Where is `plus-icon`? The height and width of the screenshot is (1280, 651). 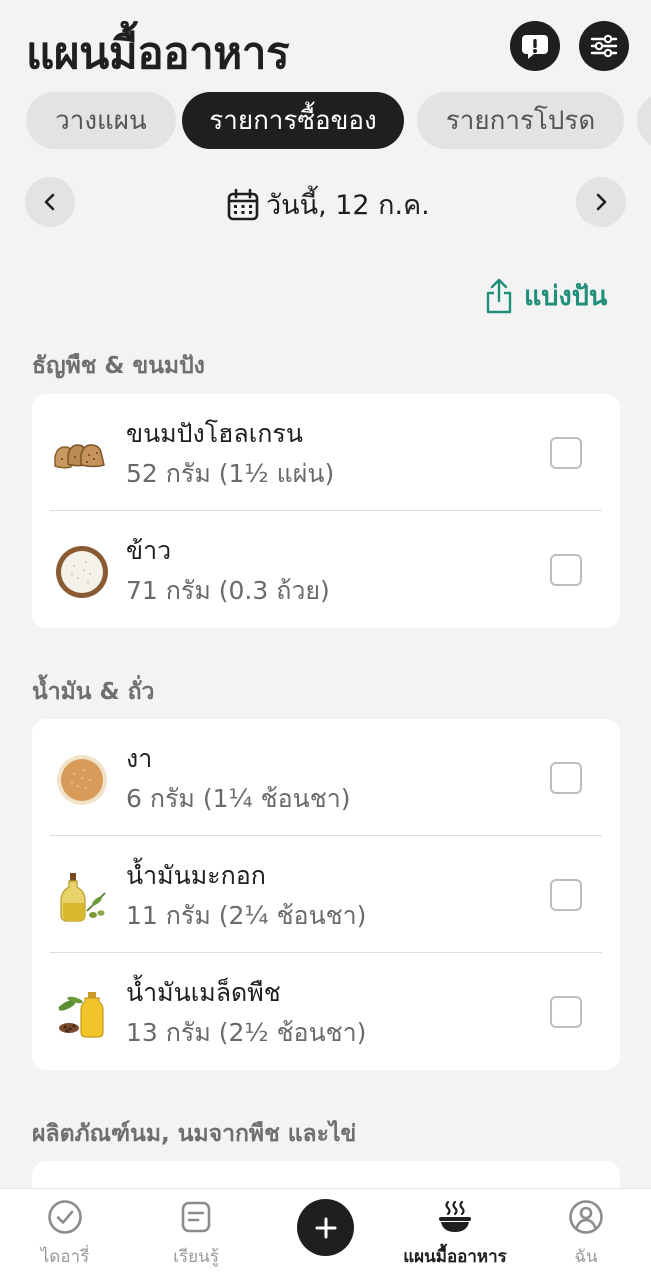 plus-icon is located at coordinates (325, 1227).